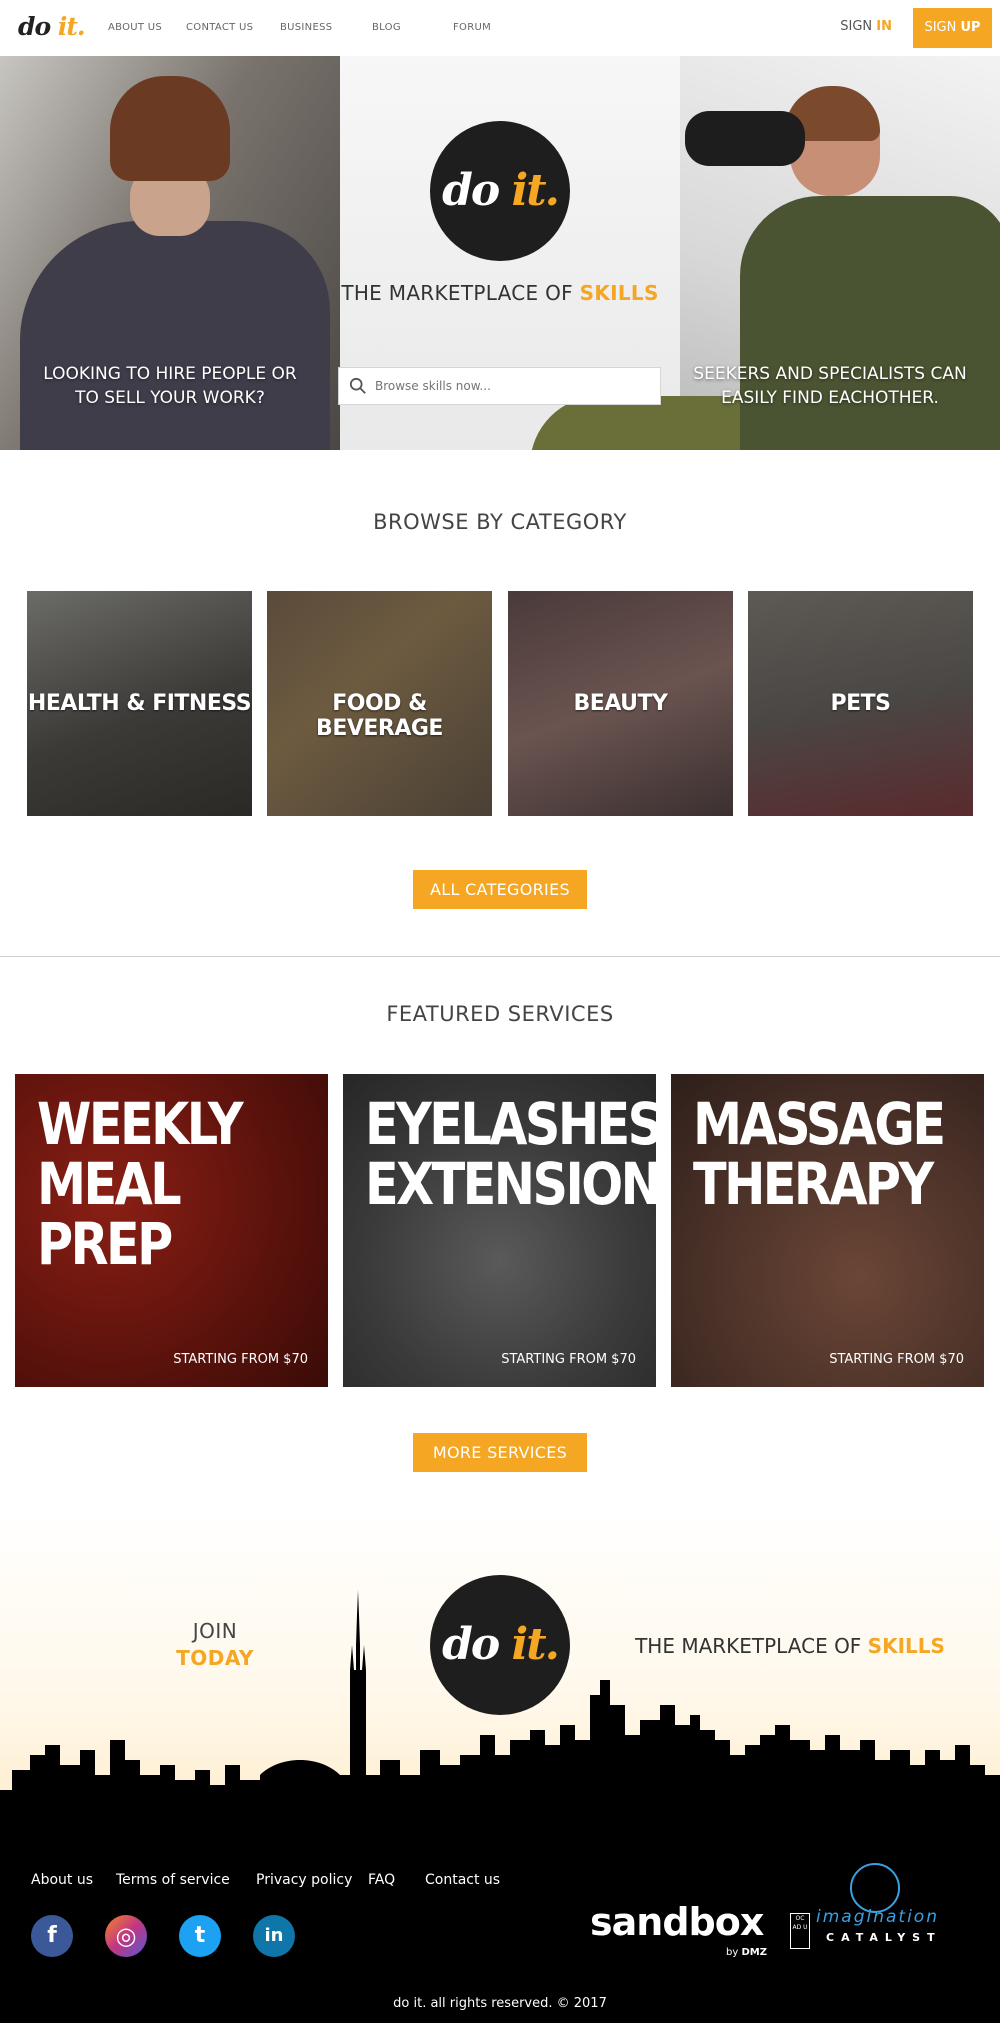 Image resolution: width=1000 pixels, height=2023 pixels. Describe the element at coordinates (274, 1936) in the screenshot. I see `linkedin-icon: in` at that location.